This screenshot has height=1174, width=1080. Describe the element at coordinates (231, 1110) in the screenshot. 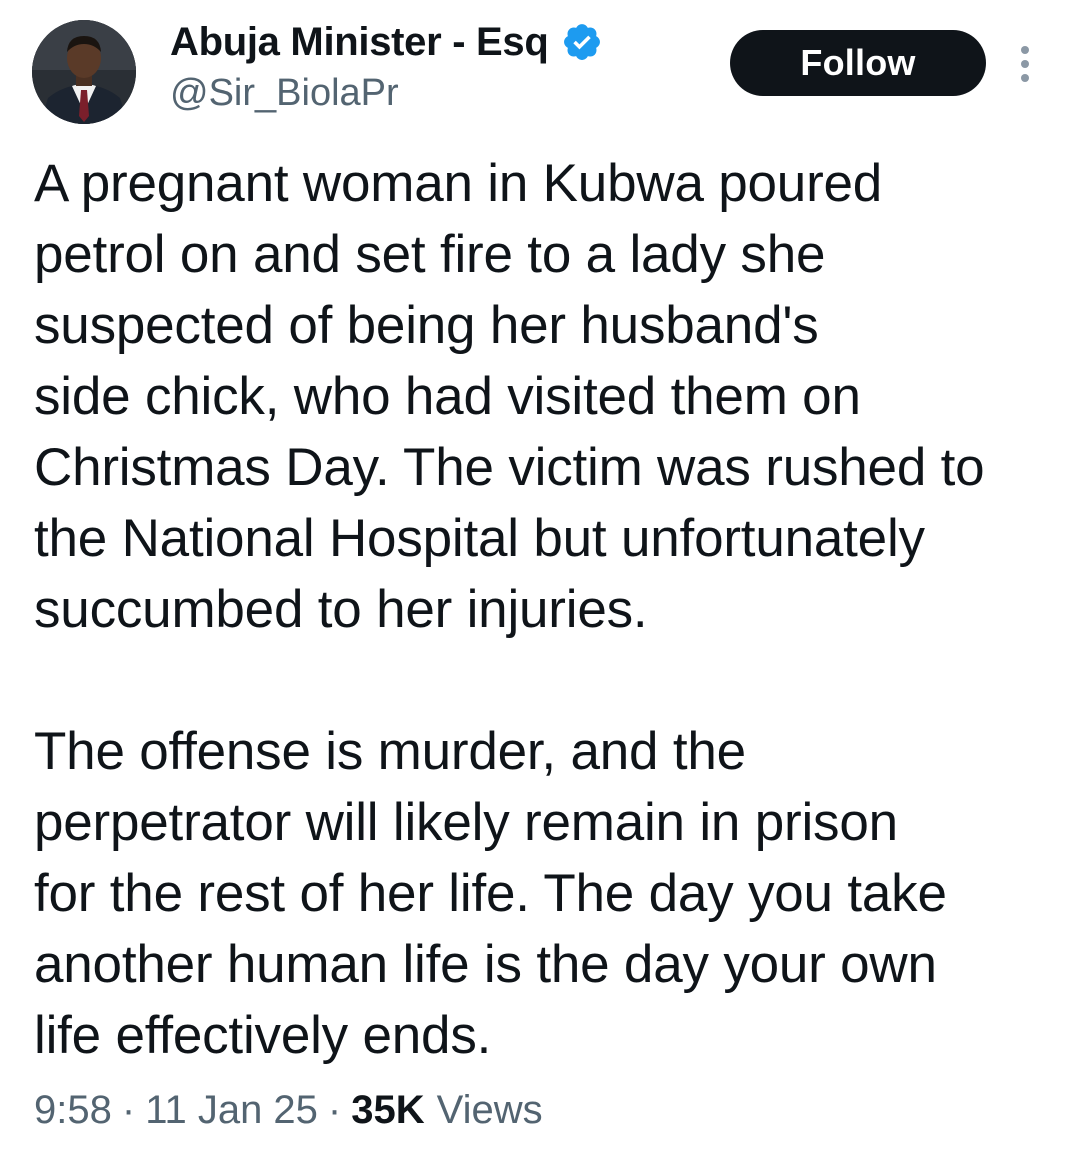

I see `tweet-date: 11 Jan 25` at that location.